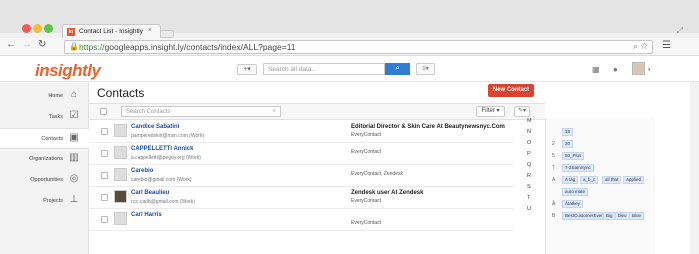  I want to click on contact-name-link: Carebio, so click(142, 171).